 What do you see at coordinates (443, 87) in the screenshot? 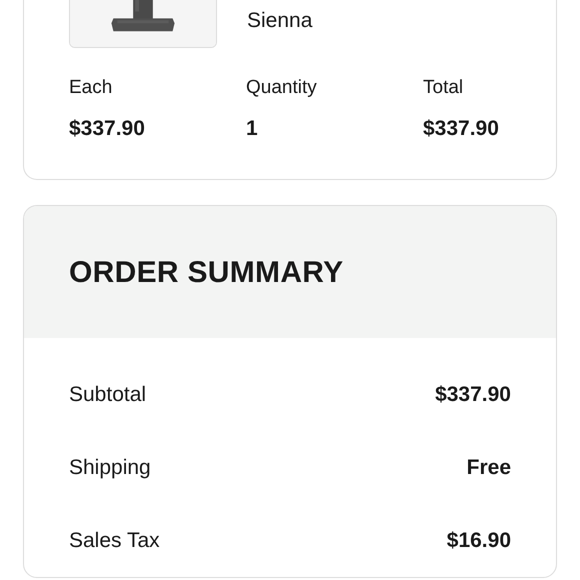
I see `column-label: Total` at bounding box center [443, 87].